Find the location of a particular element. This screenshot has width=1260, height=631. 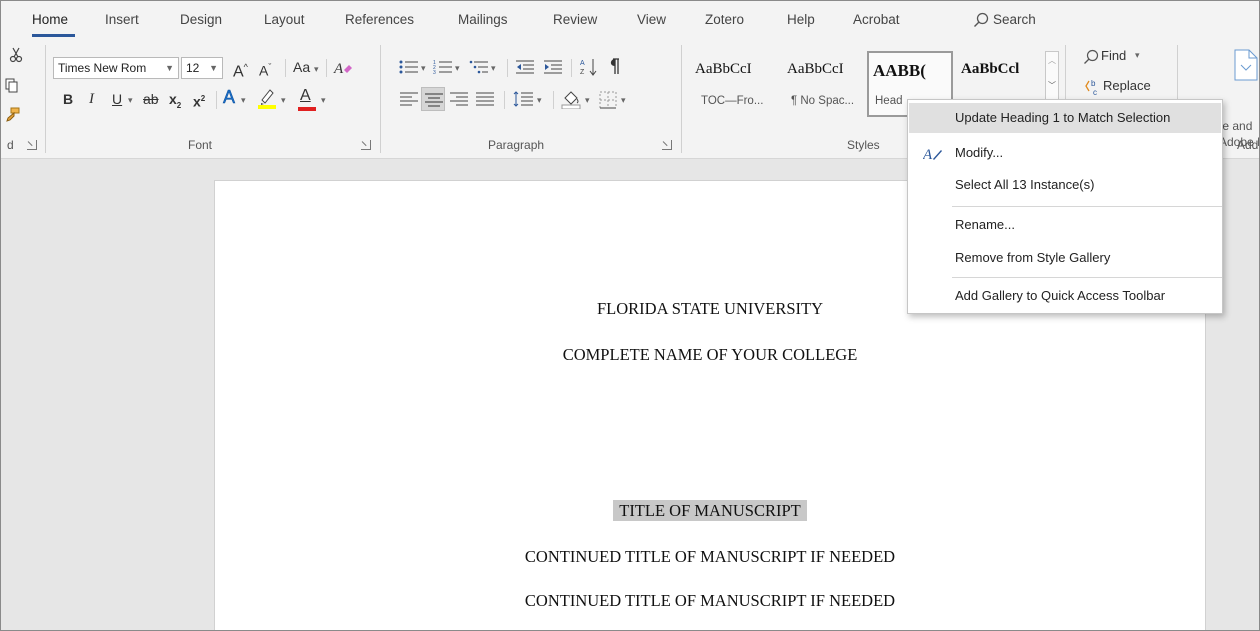

text-effects-button: A is located at coordinates (229, 97).